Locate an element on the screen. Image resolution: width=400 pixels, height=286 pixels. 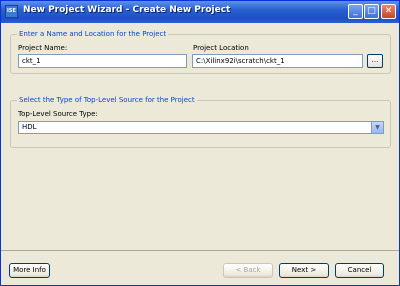
project-location-label: Project Location is located at coordinates (221, 48).